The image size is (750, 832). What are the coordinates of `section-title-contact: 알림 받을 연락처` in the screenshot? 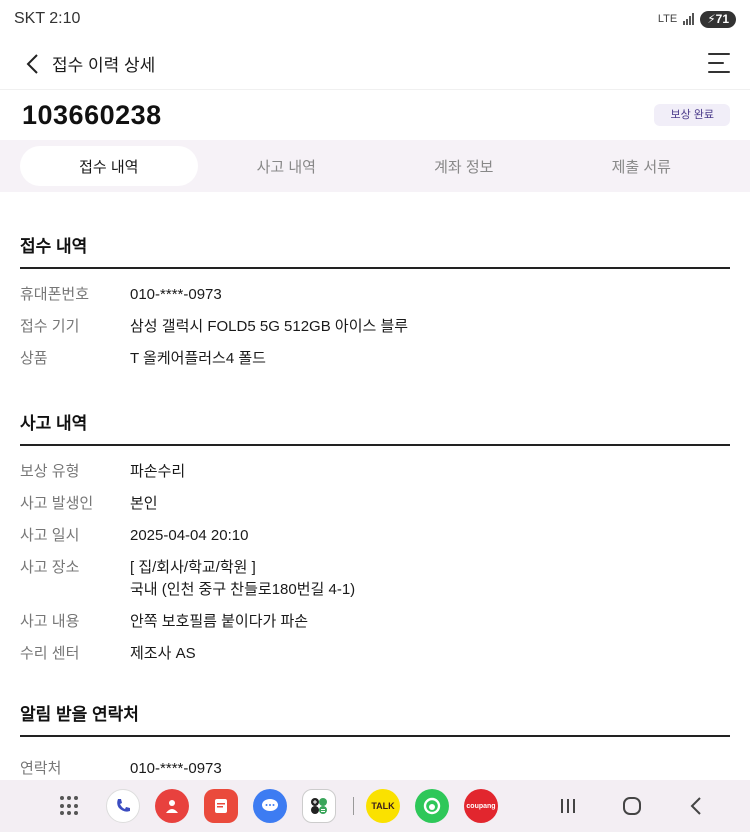 It's located at (375, 718).